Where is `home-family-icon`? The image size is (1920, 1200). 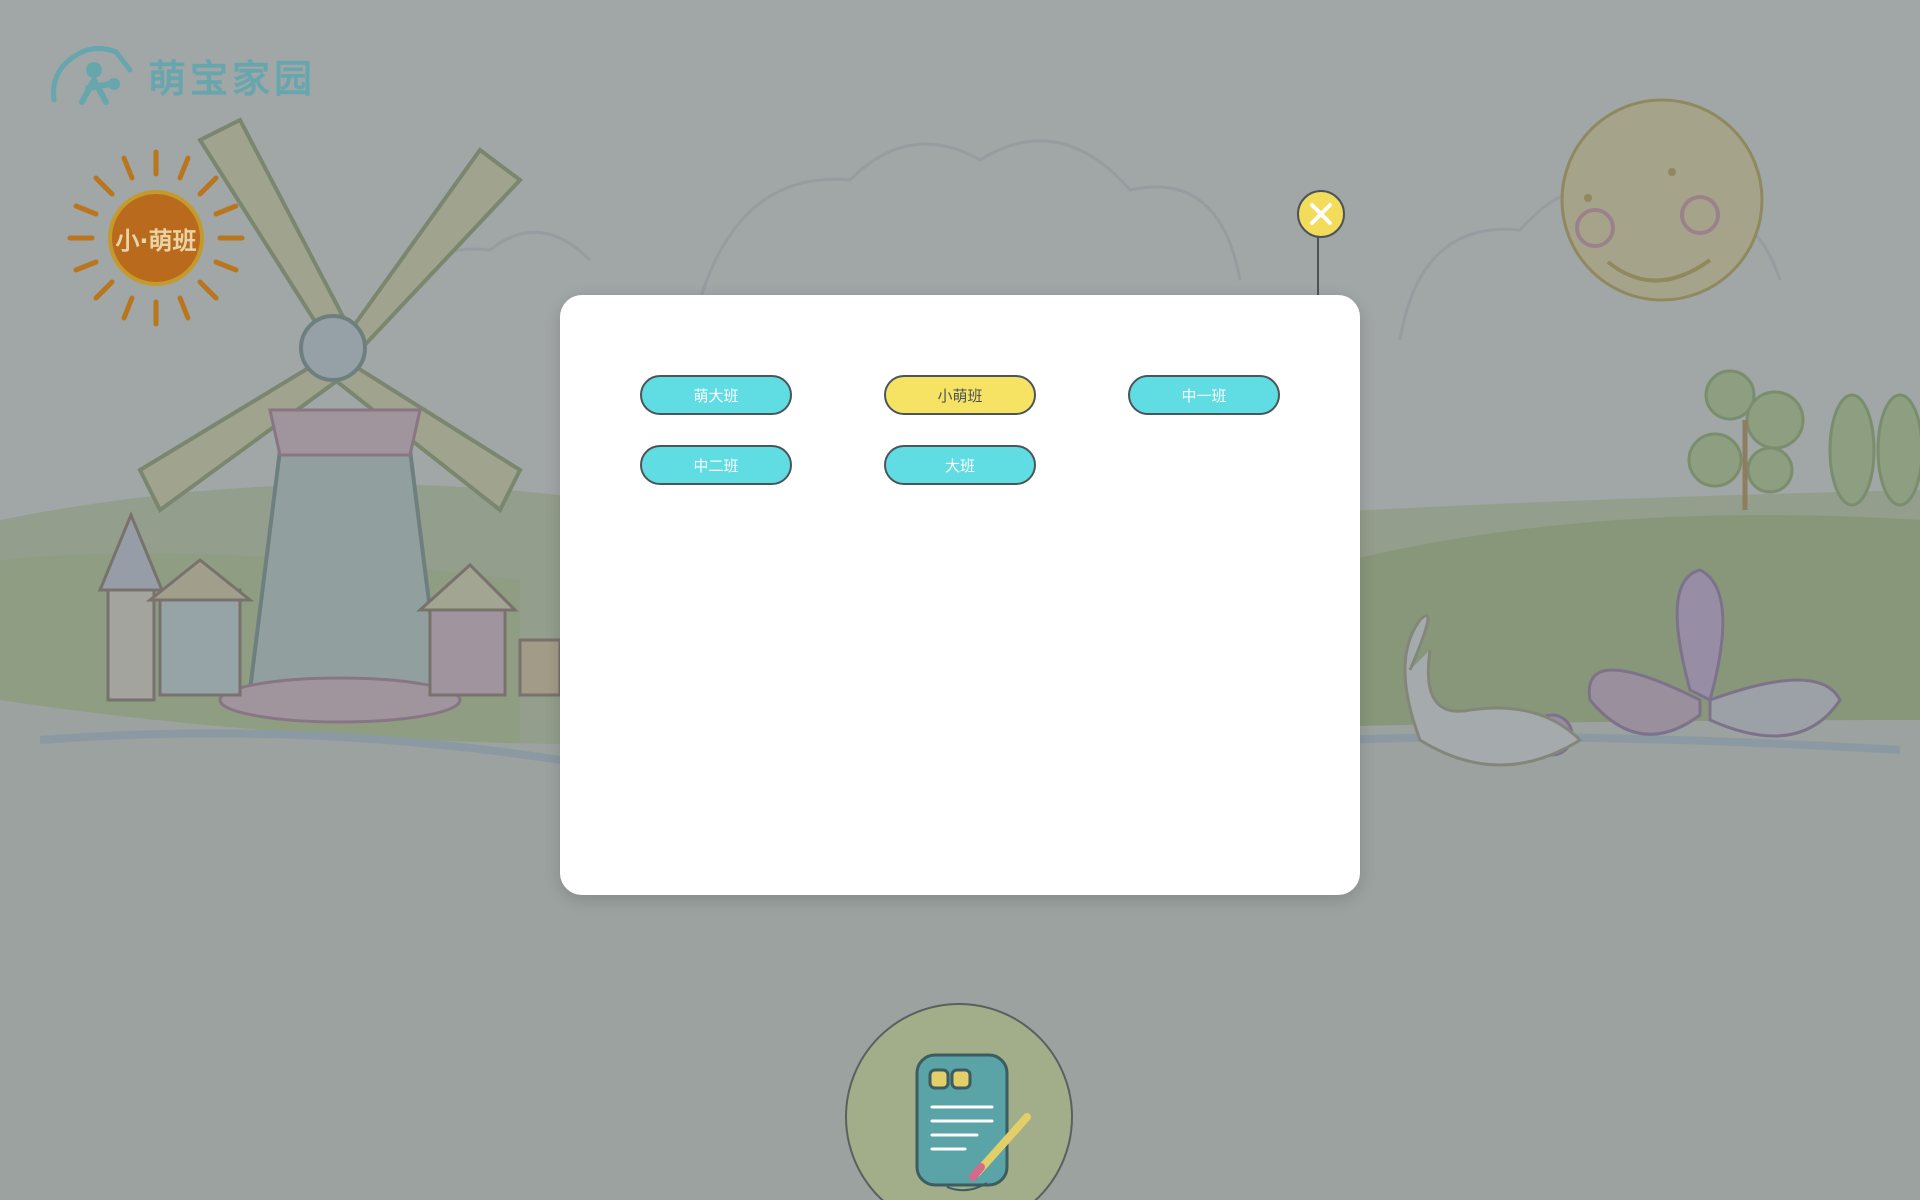
home-family-icon is located at coordinates (92, 75).